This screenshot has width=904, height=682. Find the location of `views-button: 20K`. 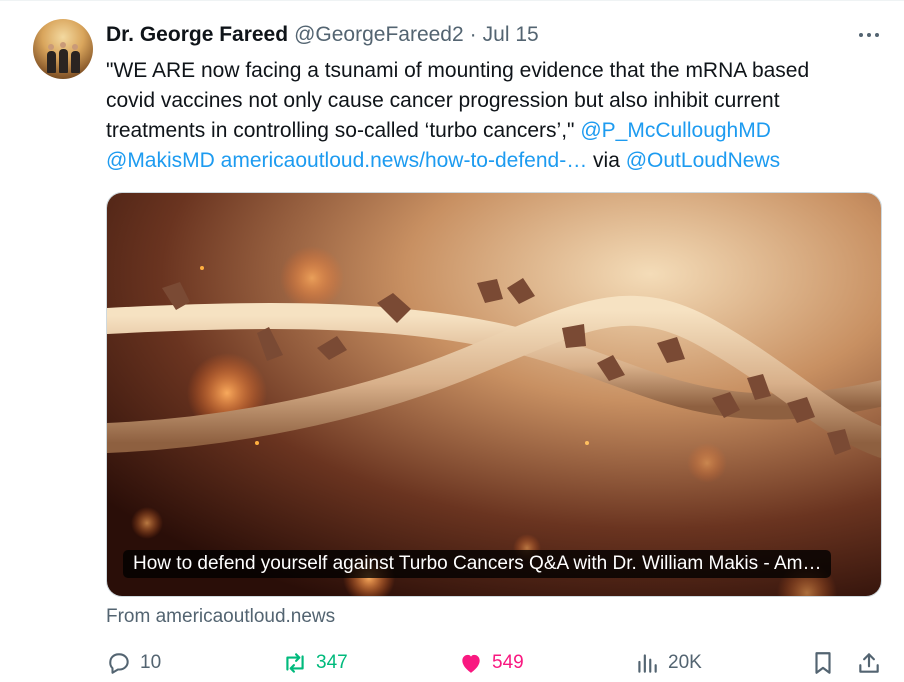

views-button: 20K is located at coordinates (668, 663).